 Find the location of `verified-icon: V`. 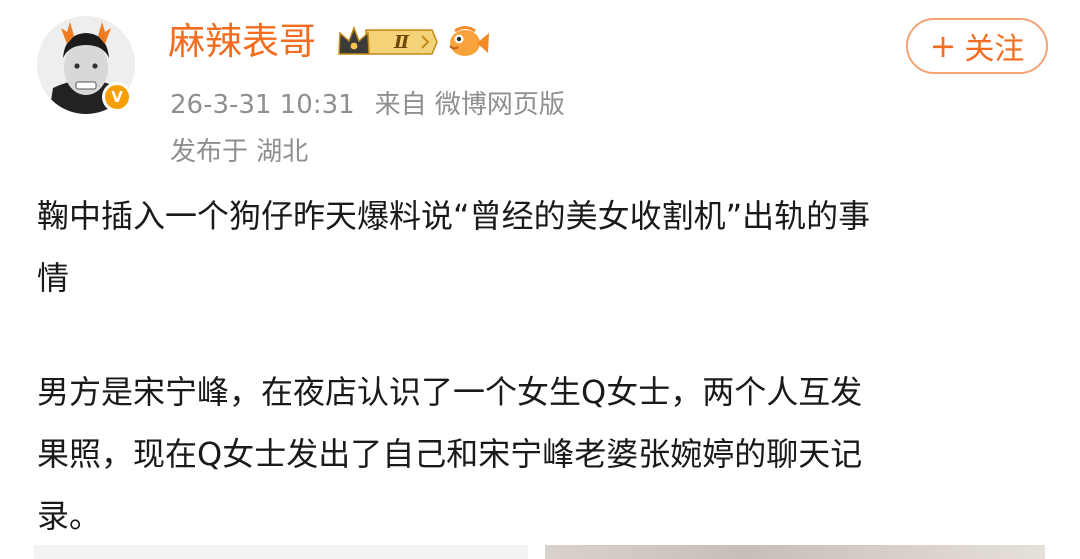

verified-icon: V is located at coordinates (117, 97).